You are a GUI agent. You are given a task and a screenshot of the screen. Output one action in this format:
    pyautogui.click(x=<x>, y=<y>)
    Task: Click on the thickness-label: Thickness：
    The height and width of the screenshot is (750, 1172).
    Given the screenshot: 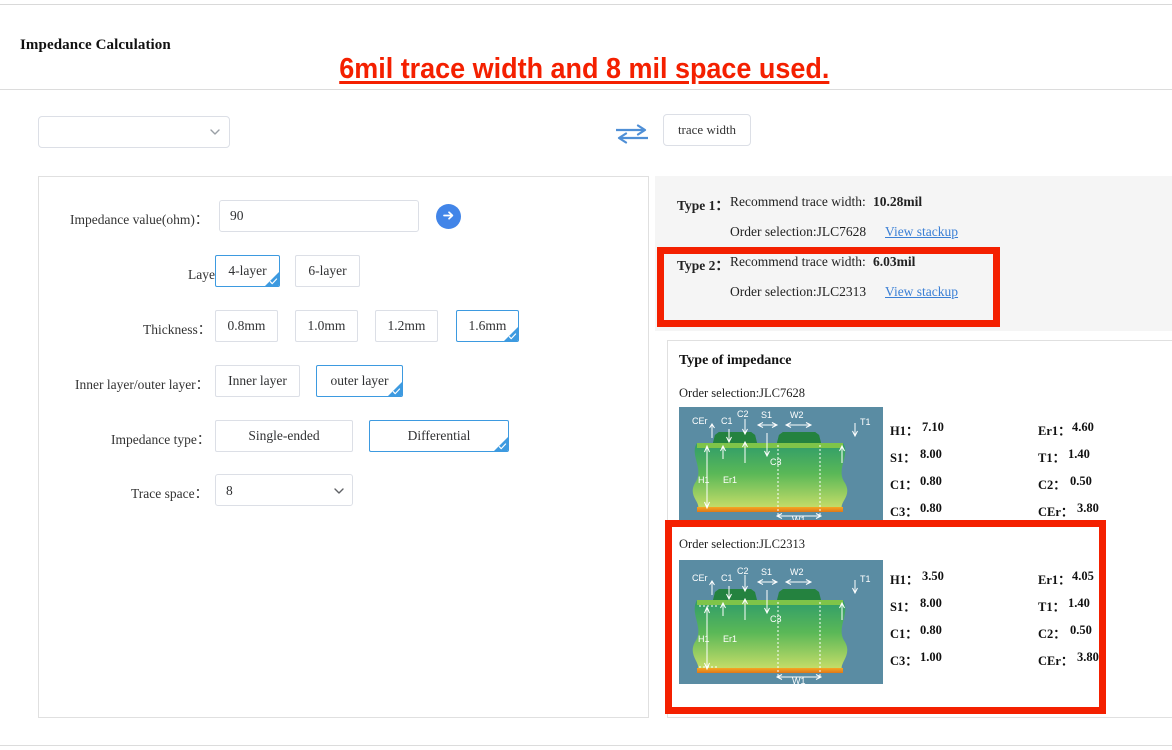 What is the action you would take?
    pyautogui.click(x=177, y=329)
    